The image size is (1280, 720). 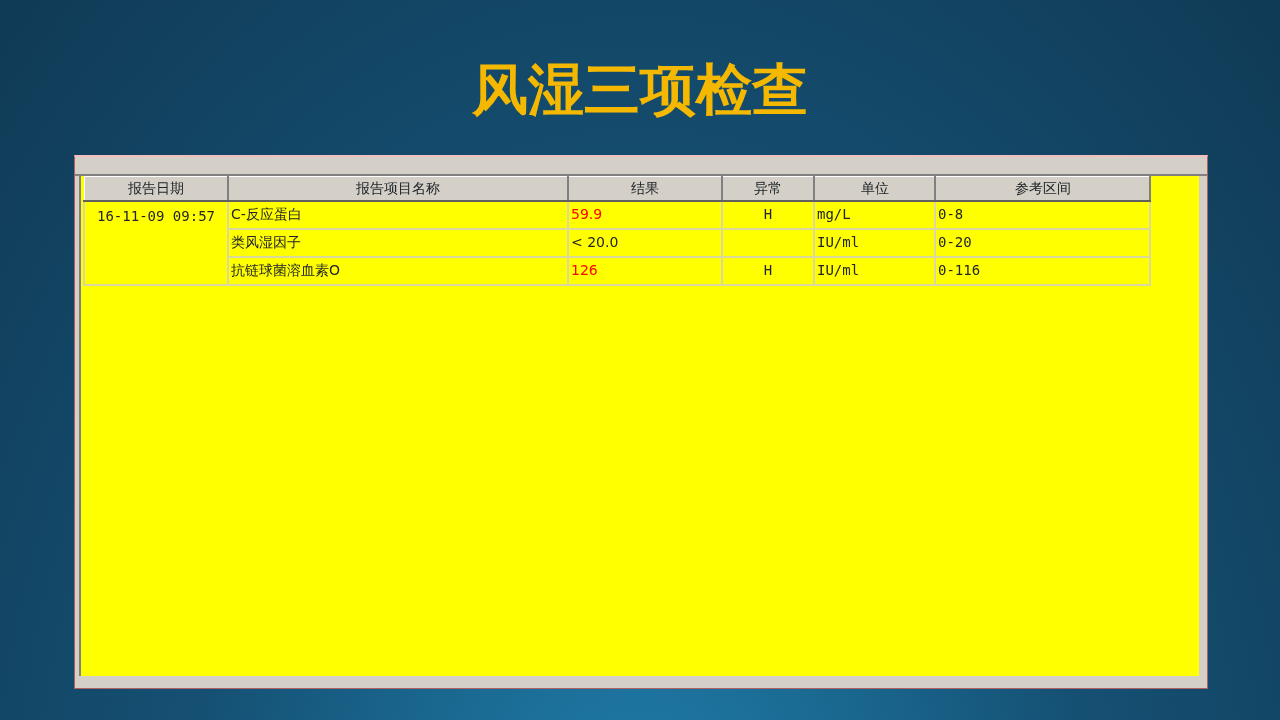 What do you see at coordinates (286, 270) in the screenshot?
I see `item-name-cell: 抗链球菌溶血素O` at bounding box center [286, 270].